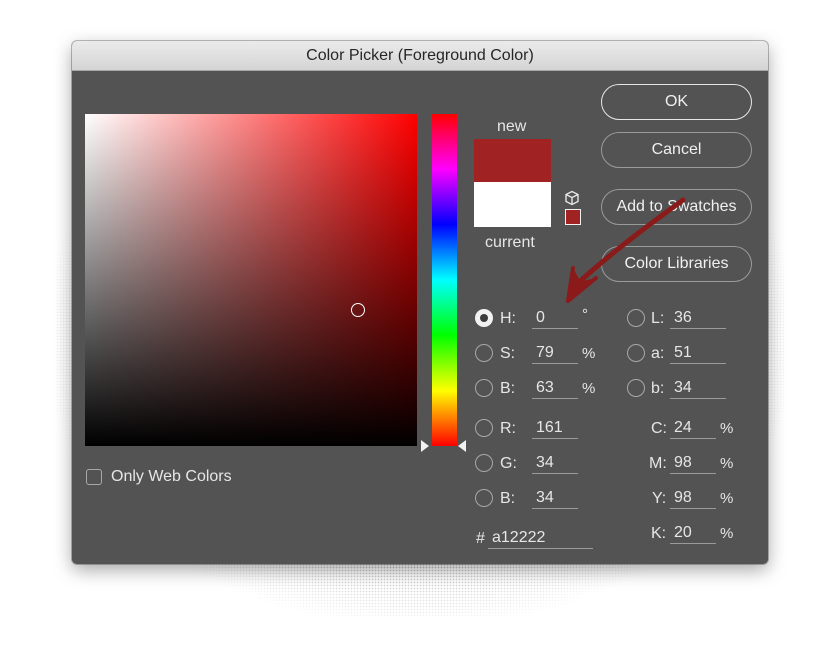 The height and width of the screenshot is (669, 840). I want to click on new-color-swatch, so click(512, 160).